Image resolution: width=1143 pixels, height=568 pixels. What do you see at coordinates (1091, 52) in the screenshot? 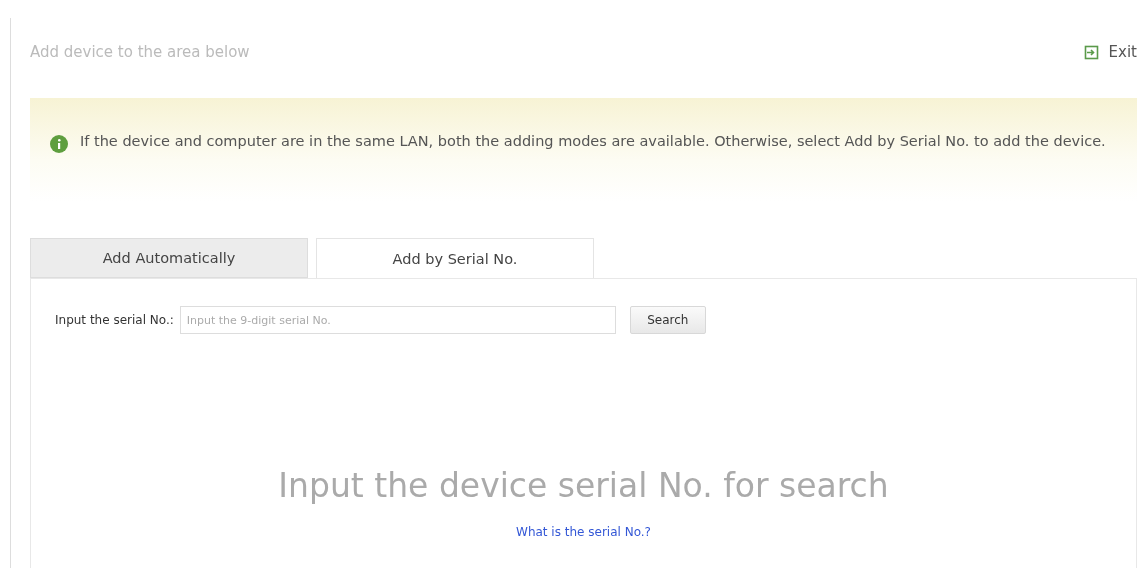
I see `exit-icon` at bounding box center [1091, 52].